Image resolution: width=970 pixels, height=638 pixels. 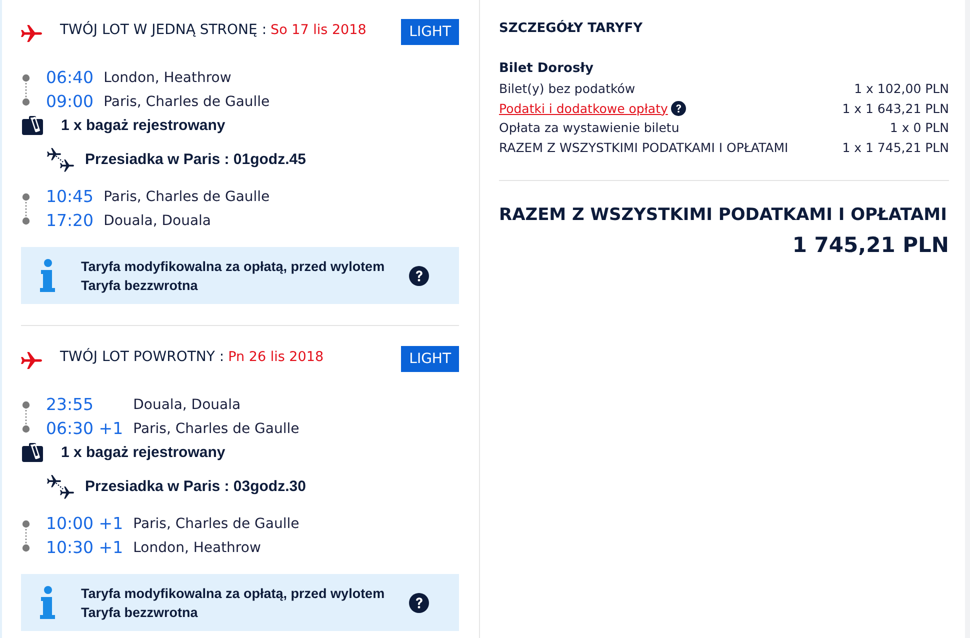 I want to click on flight-time: 23:55, so click(x=70, y=405).